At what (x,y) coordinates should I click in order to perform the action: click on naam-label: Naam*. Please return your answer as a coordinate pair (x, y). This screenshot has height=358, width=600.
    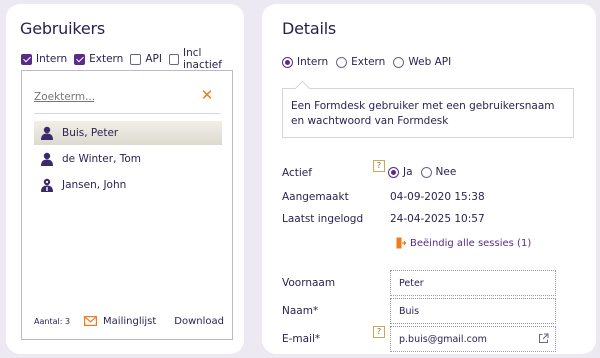
    Looking at the image, I should click on (300, 311).